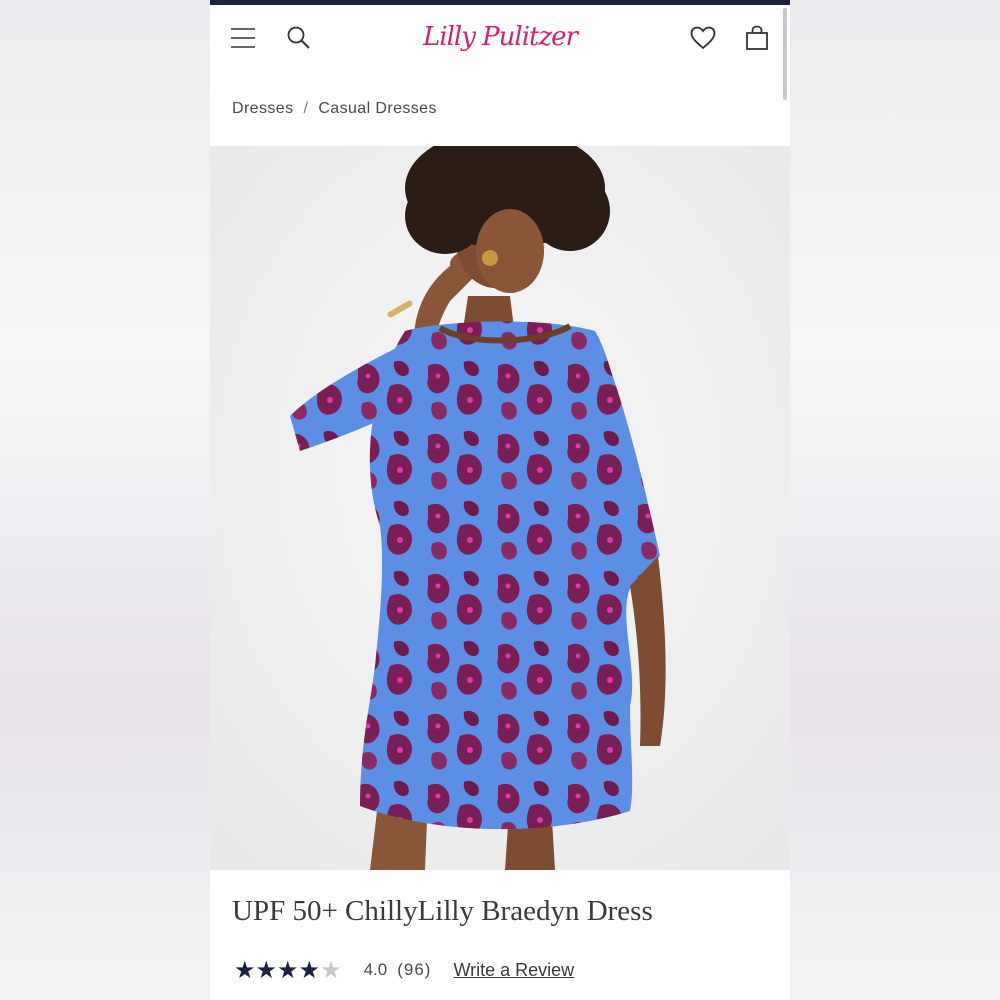  Describe the element at coordinates (299, 38) in the screenshot. I see `search-icon` at that location.